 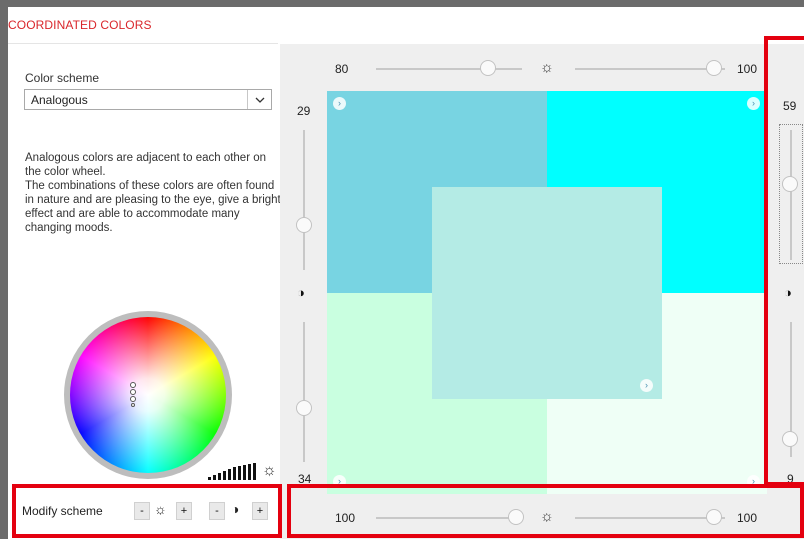 I want to click on left-brightness-slider-knob, so click(x=304, y=225).